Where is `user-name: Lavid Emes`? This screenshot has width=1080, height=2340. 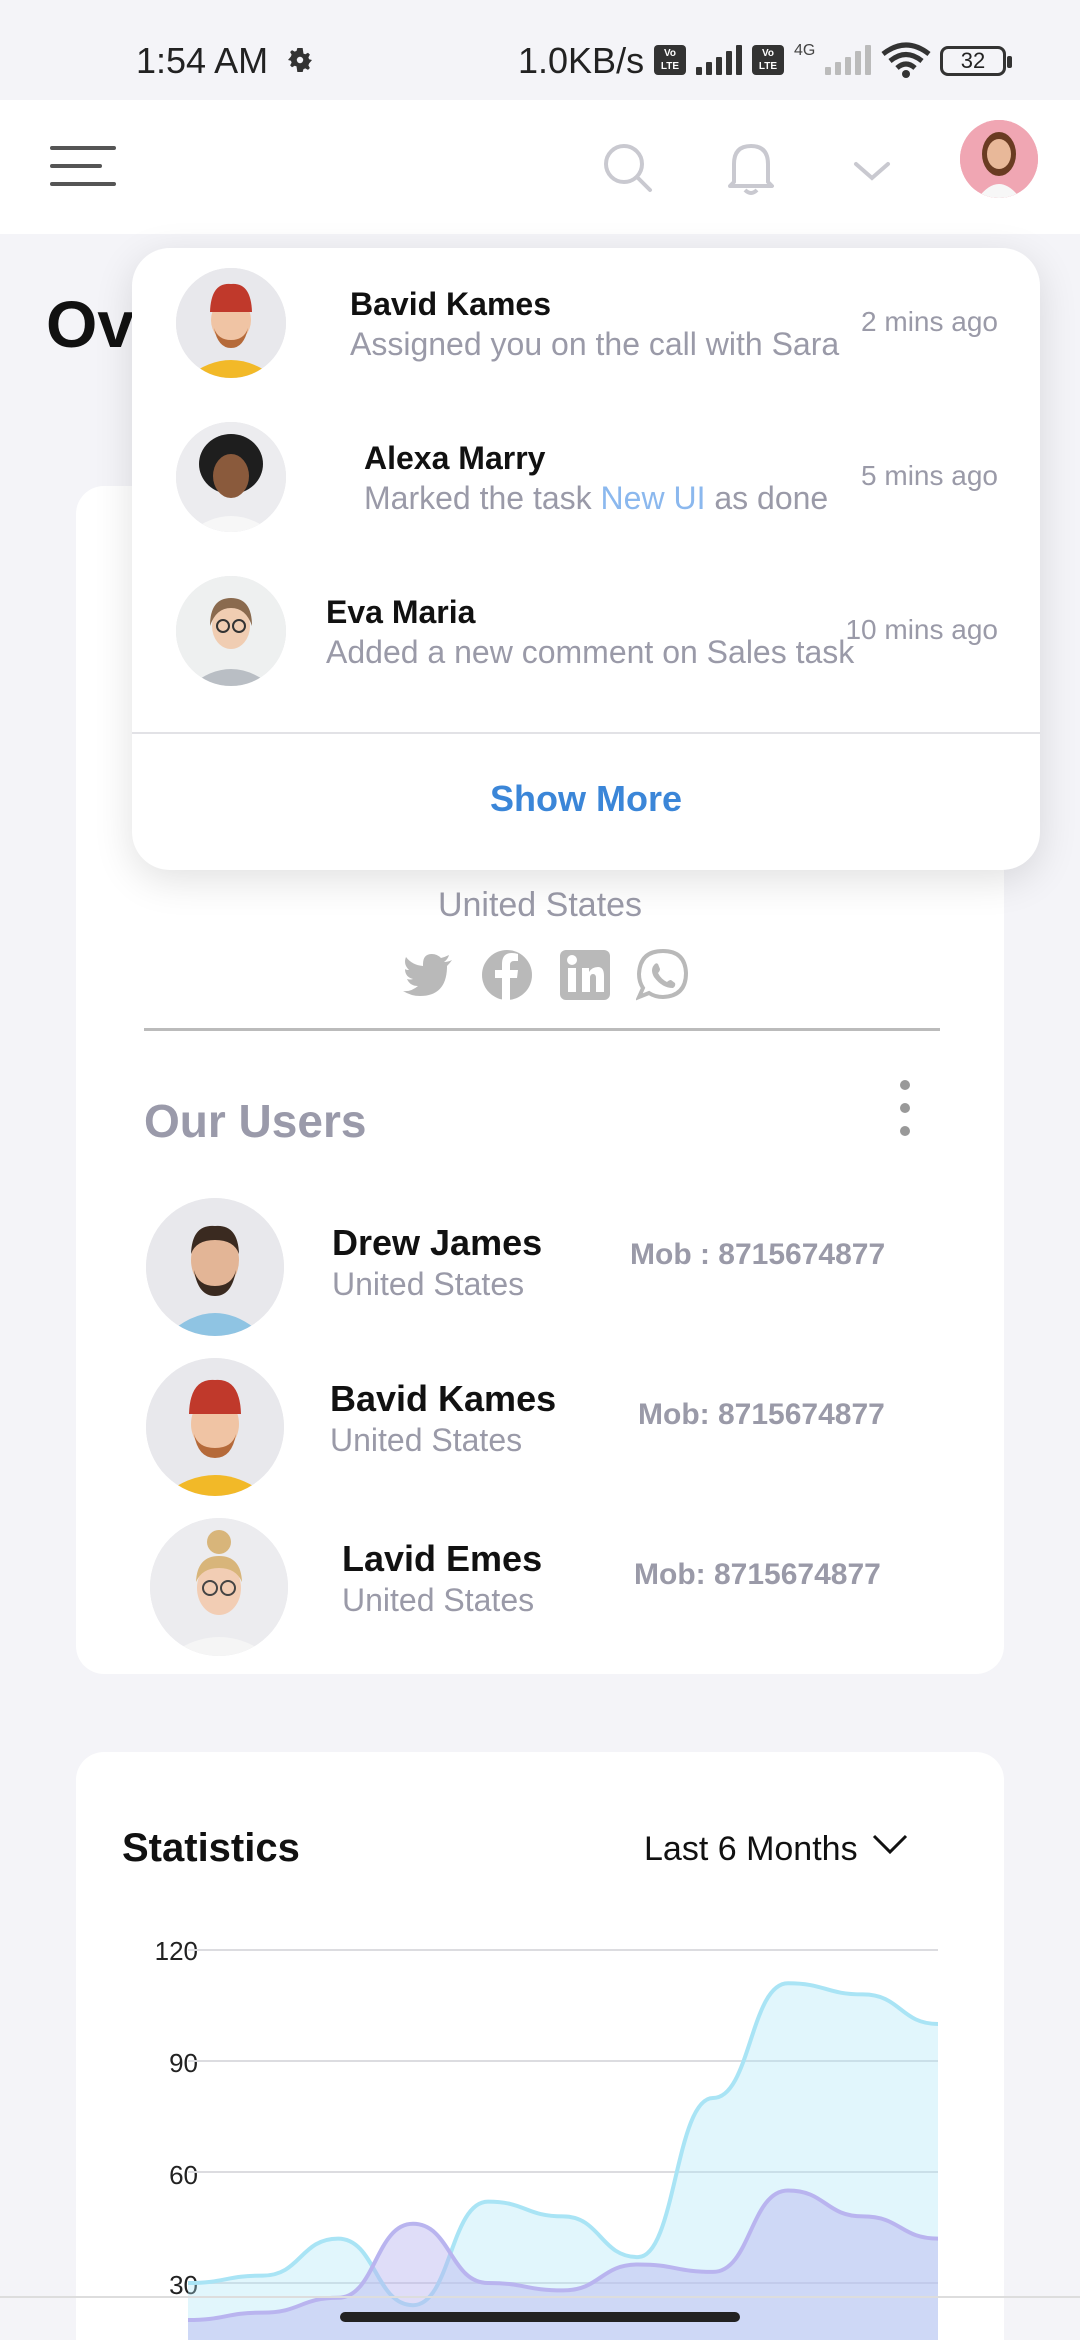
user-name: Lavid Emes is located at coordinates (442, 1558).